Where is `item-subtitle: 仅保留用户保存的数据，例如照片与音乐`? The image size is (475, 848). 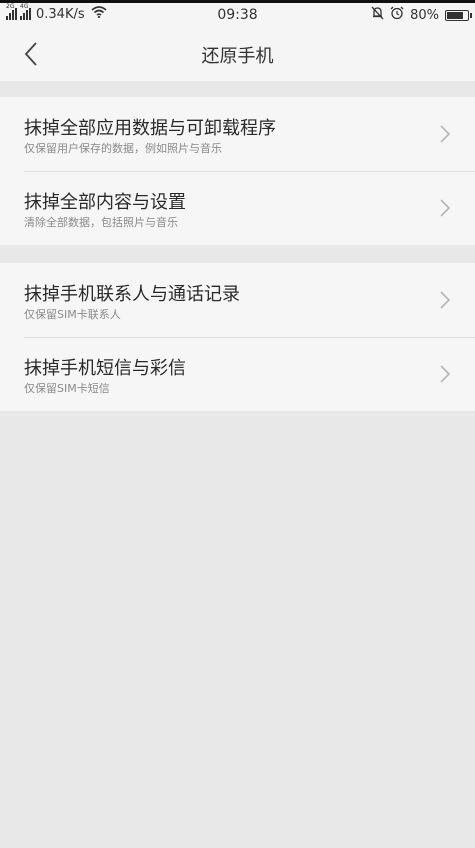 item-subtitle: 仅保留用户保存的数据，例如照片与音乐 is located at coordinates (123, 148).